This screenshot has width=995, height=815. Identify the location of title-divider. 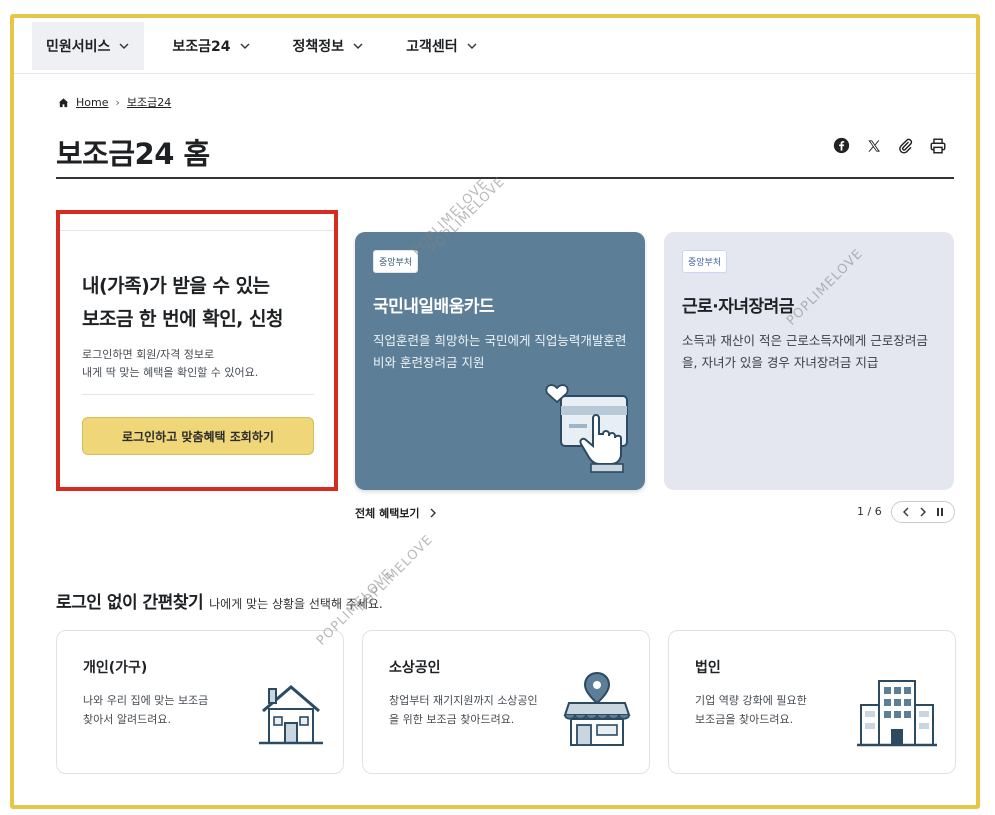
(505, 178).